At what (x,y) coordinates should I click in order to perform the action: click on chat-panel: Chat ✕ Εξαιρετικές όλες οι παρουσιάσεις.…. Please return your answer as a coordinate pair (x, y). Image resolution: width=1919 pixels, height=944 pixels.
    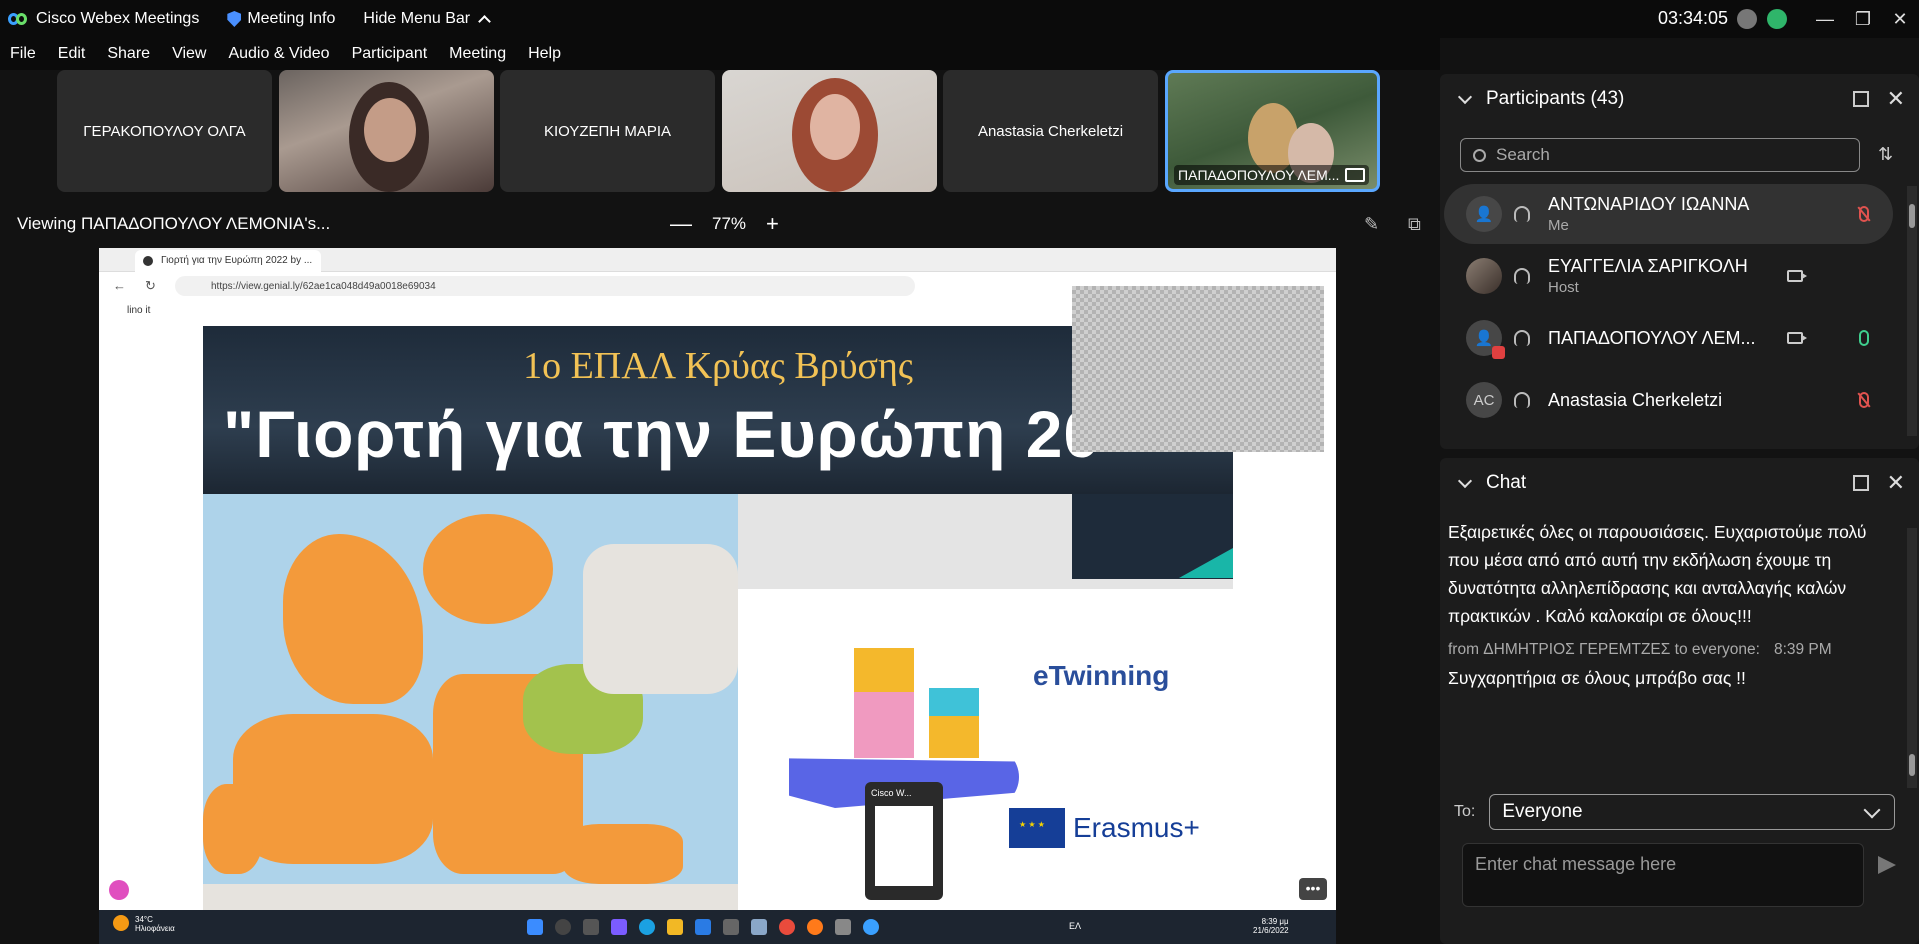
    Looking at the image, I should click on (1679, 701).